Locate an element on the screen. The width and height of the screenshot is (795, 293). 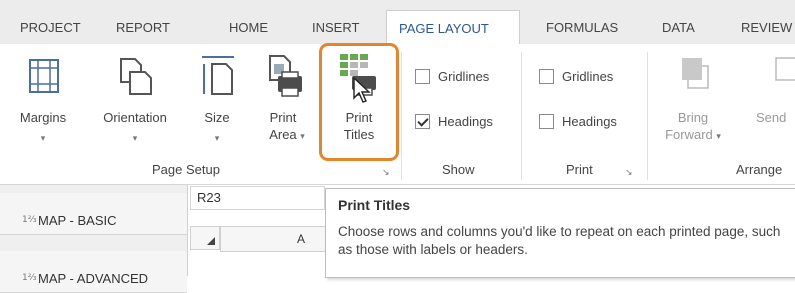
send-backward-button: Send is located at coordinates (771, 103).